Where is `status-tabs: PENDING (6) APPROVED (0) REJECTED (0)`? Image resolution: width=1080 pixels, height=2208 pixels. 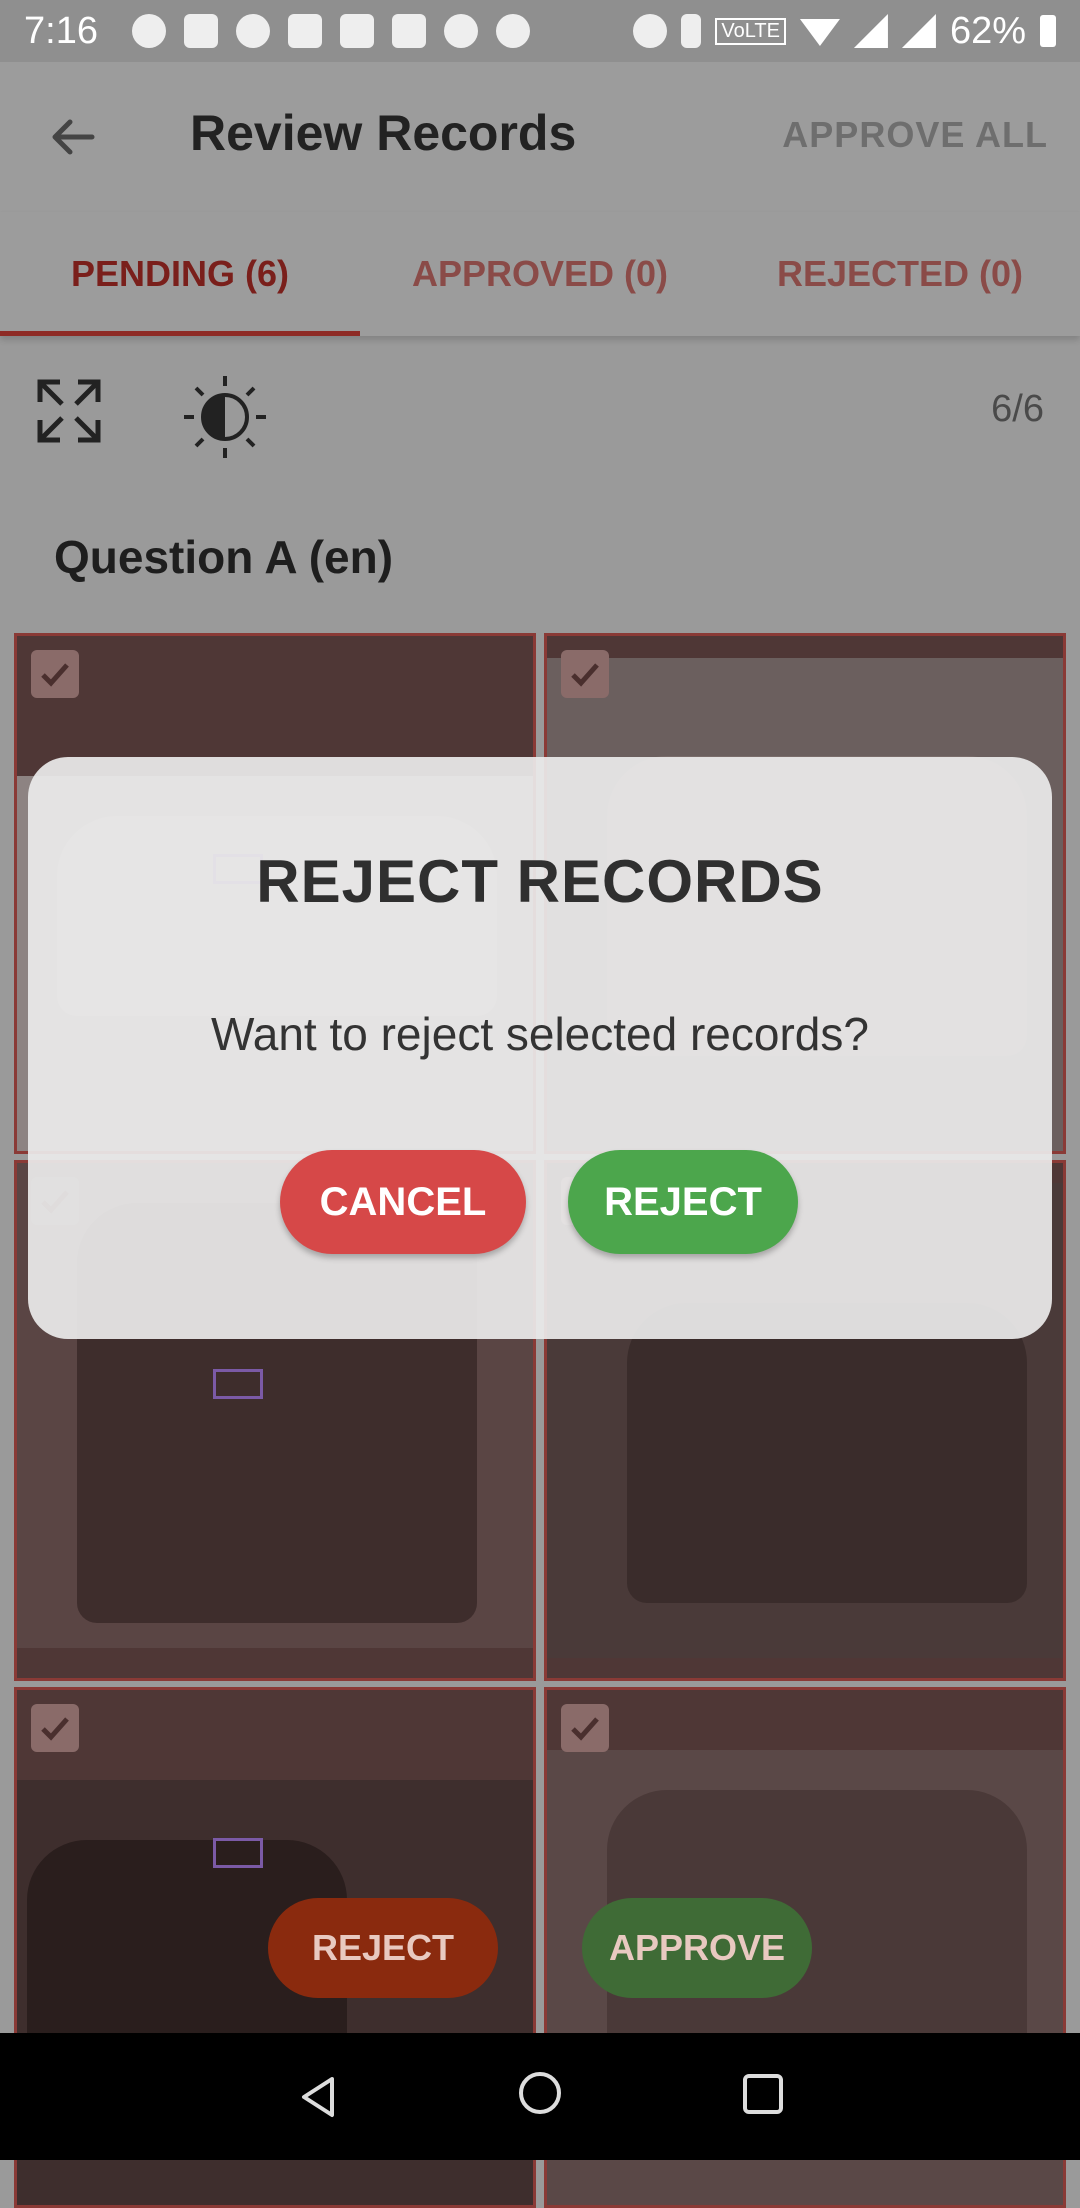
status-tabs: PENDING (6) APPROVED (0) REJECTED (0) is located at coordinates (540, 274).